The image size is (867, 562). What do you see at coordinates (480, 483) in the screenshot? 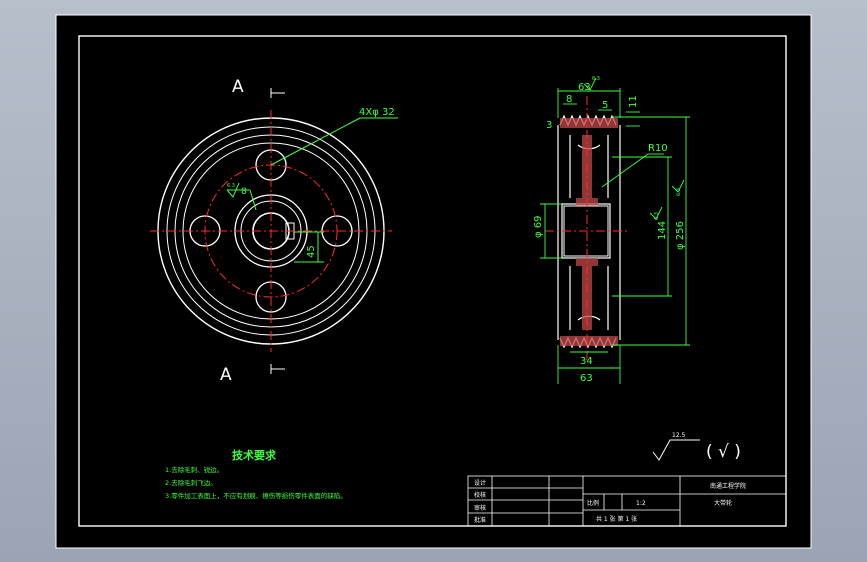
I see `tb-design: 设计` at bounding box center [480, 483].